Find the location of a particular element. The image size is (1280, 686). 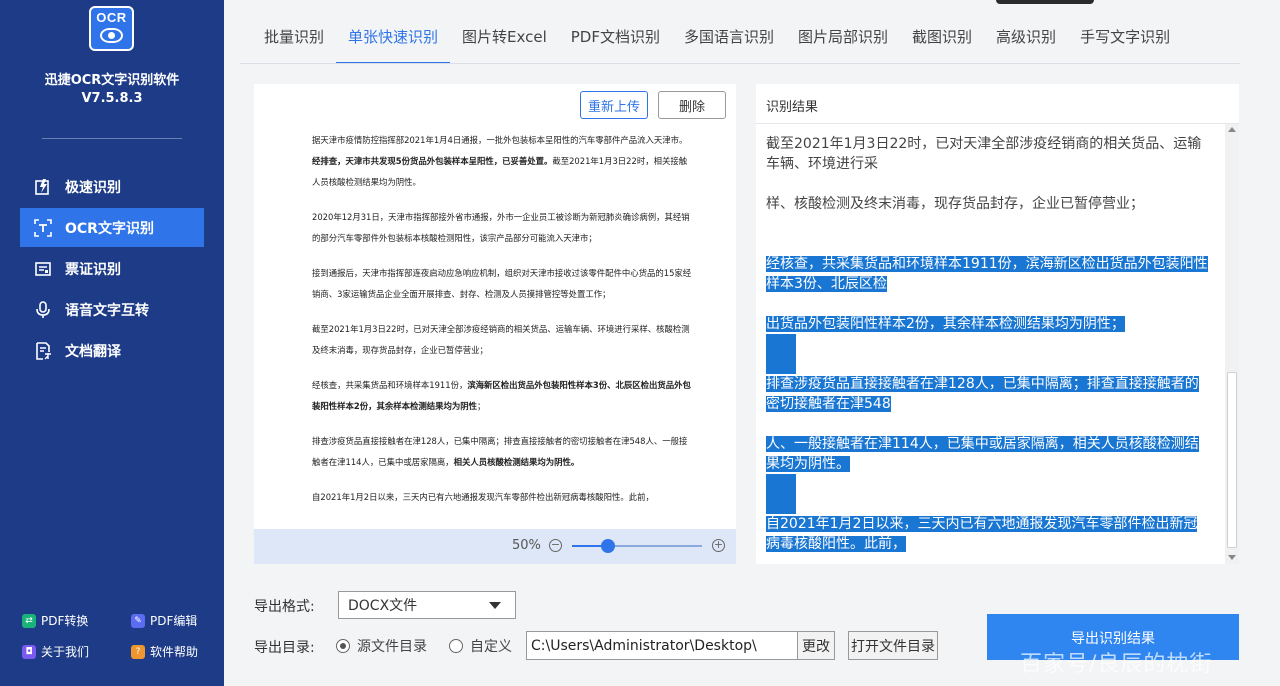

scroll-up-icon is located at coordinates (1232, 129).